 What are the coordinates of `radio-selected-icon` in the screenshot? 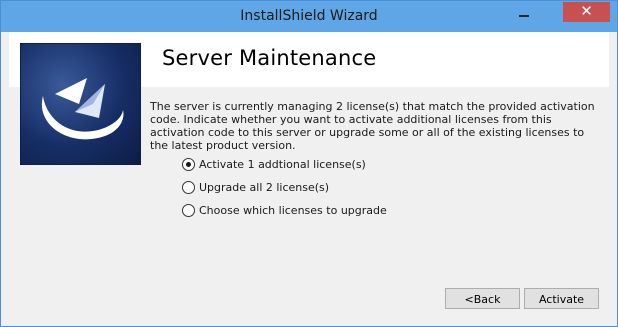 It's located at (188, 164).